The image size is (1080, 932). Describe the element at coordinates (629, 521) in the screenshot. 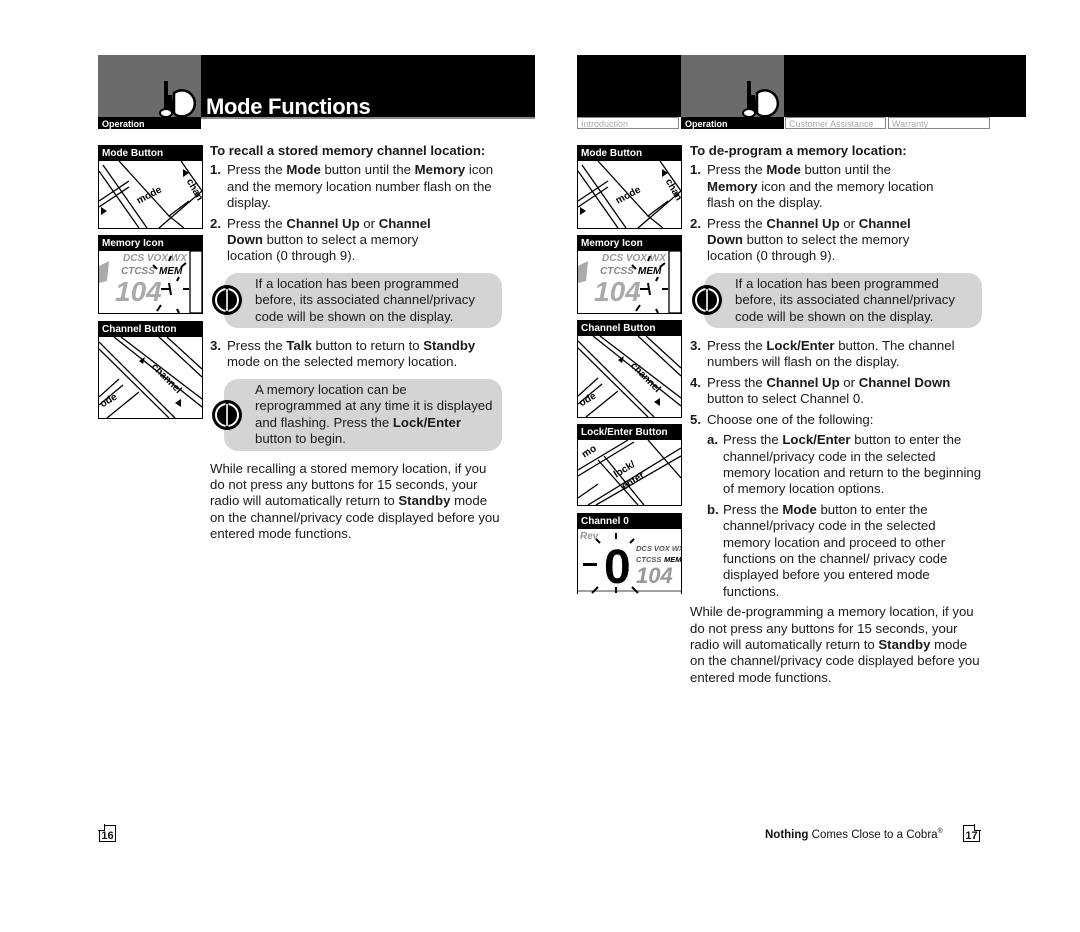

I see `illustration-label: Channel 0` at that location.